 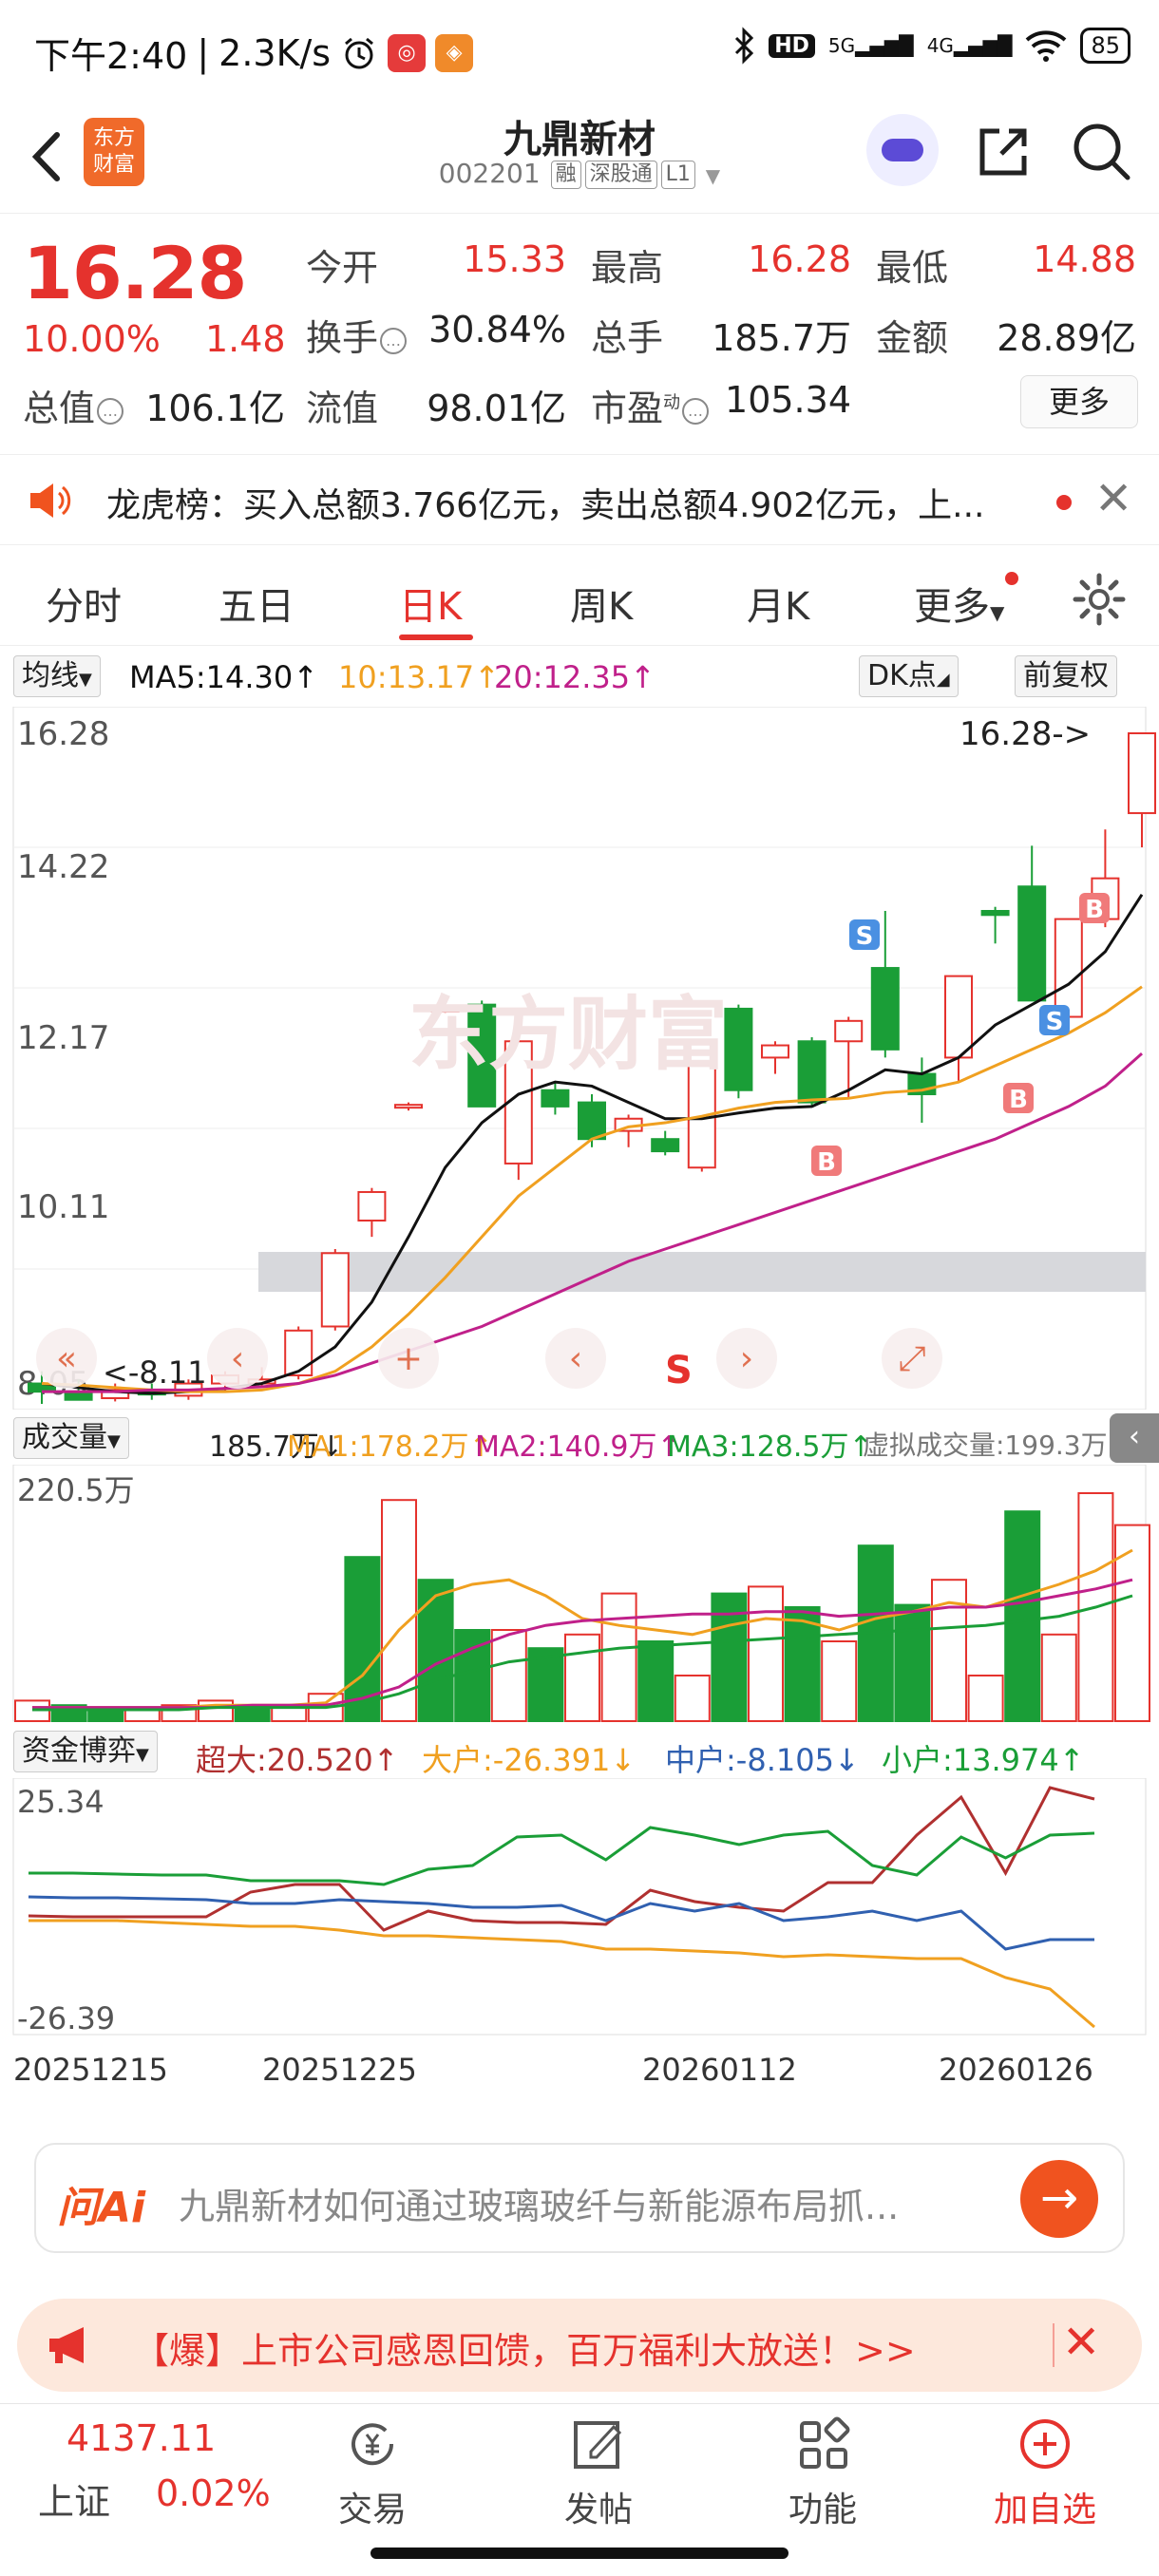 I want to click on signal-4g-icon: 4G▂▄▆█, so click(x=969, y=45).